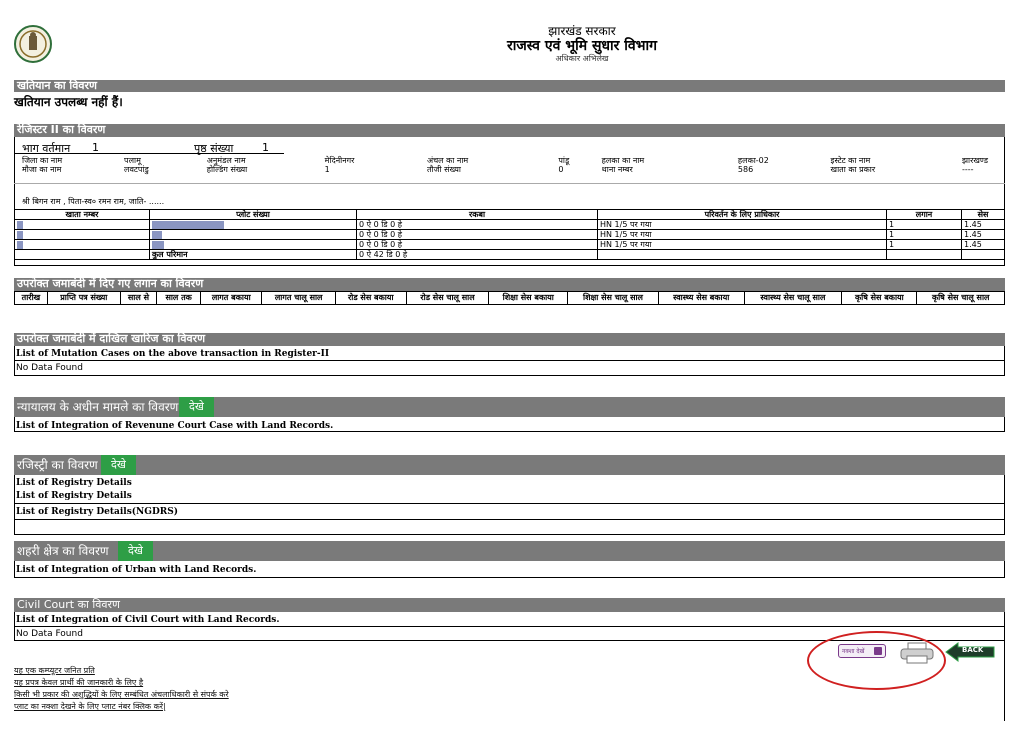  Describe the element at coordinates (68, 102) in the screenshot. I see `khatiyan-message: खतियान उपलब्ध नहीं हैं।` at that location.